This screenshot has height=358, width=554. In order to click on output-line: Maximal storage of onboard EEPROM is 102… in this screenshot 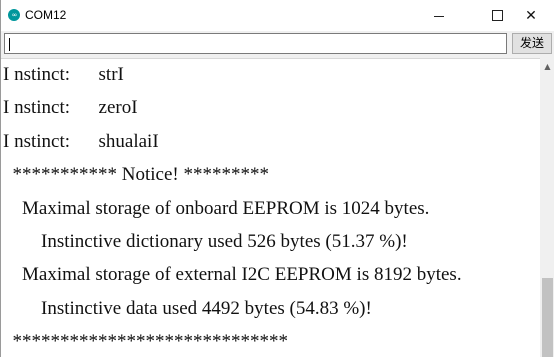, I will do `click(216, 208)`.